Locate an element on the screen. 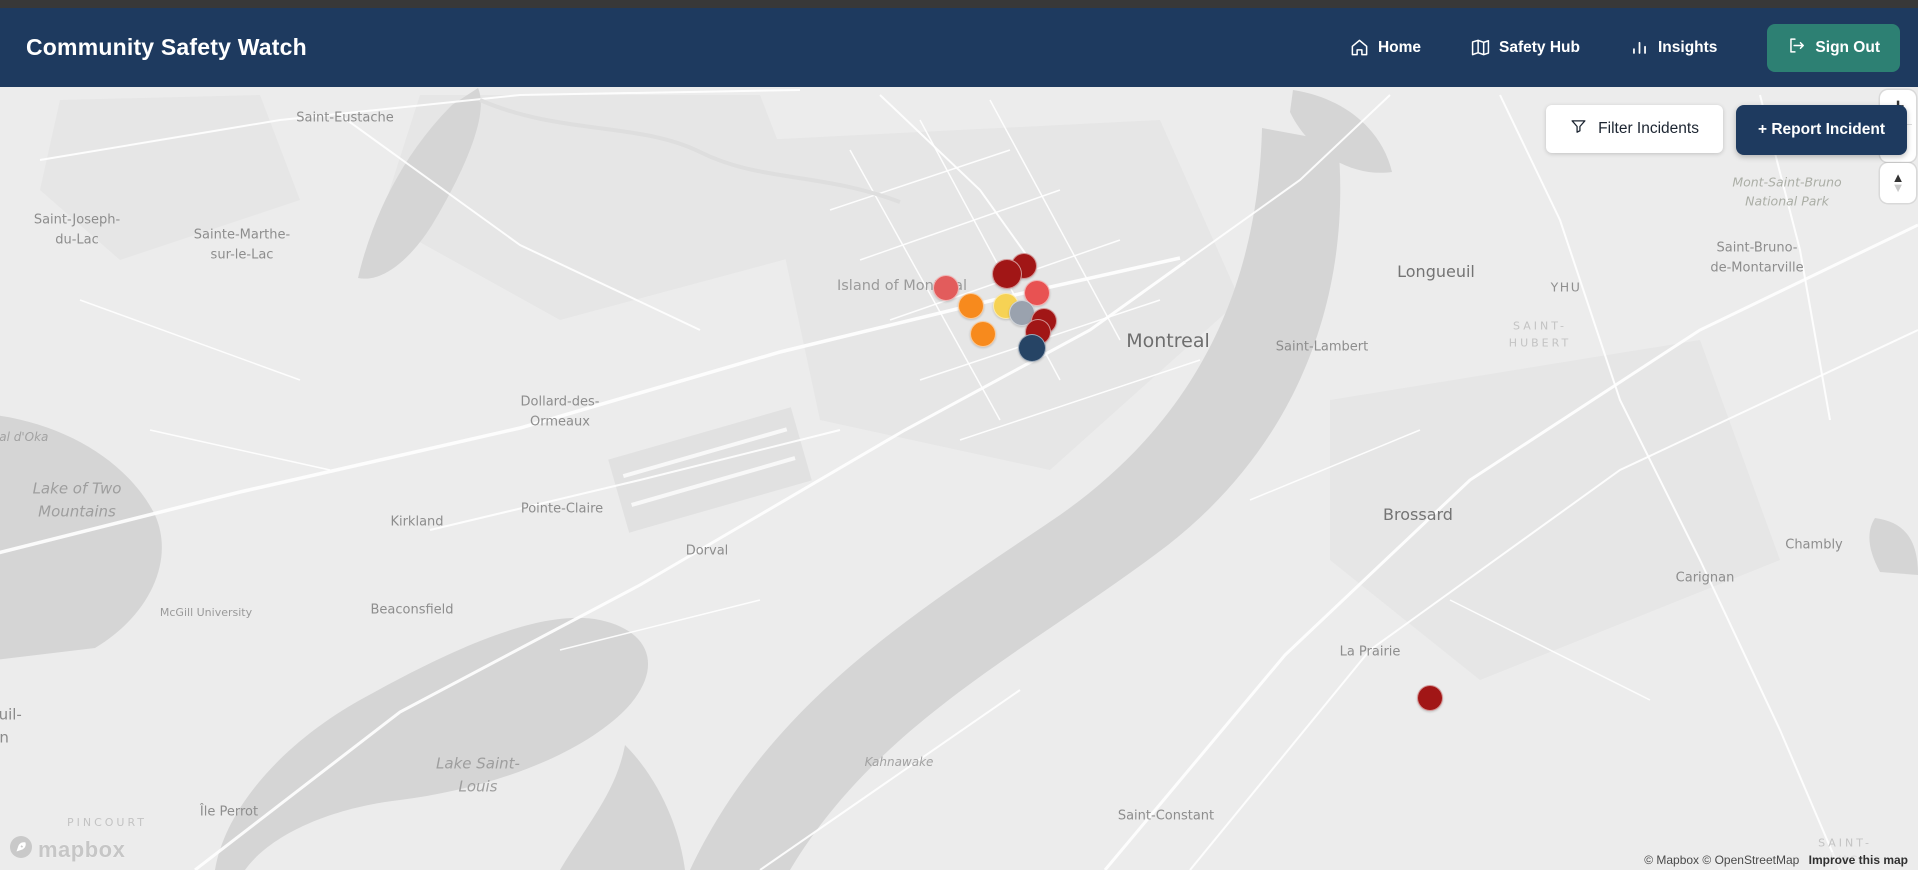 Image resolution: width=1918 pixels, height=870 pixels. sign-out-label: Sign Out is located at coordinates (1847, 47).